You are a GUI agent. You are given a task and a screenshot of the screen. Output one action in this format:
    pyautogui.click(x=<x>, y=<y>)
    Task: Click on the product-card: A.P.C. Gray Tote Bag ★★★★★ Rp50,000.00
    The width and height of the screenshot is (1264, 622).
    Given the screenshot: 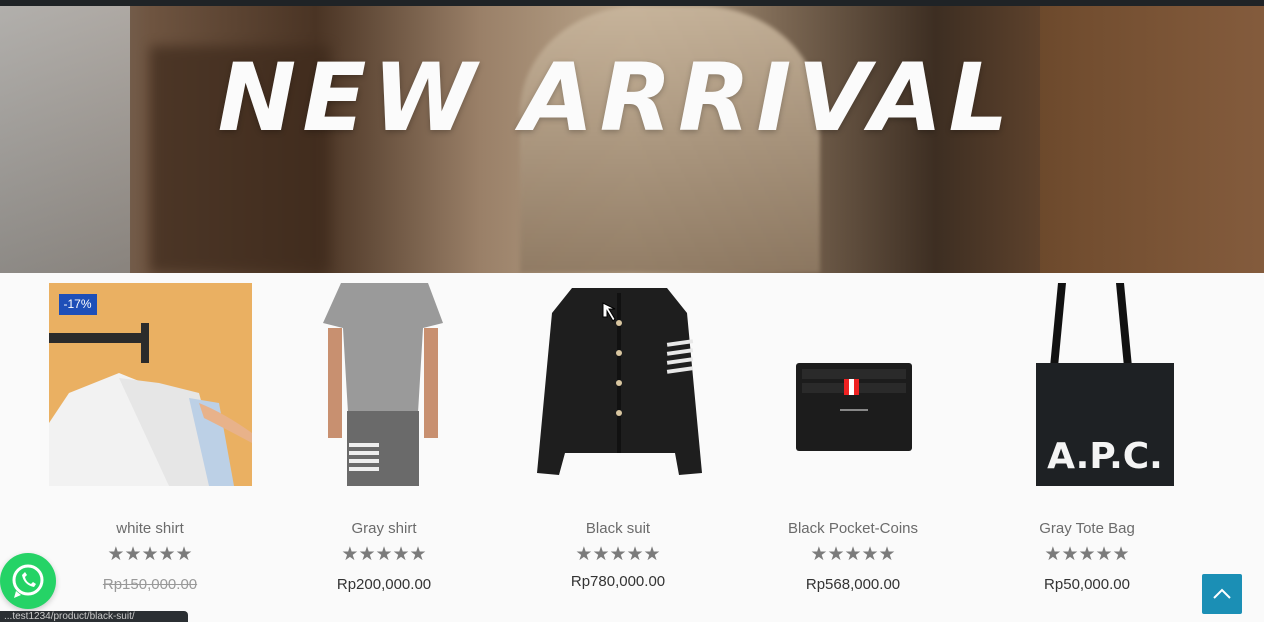 What is the action you would take?
    pyautogui.click(x=1087, y=438)
    